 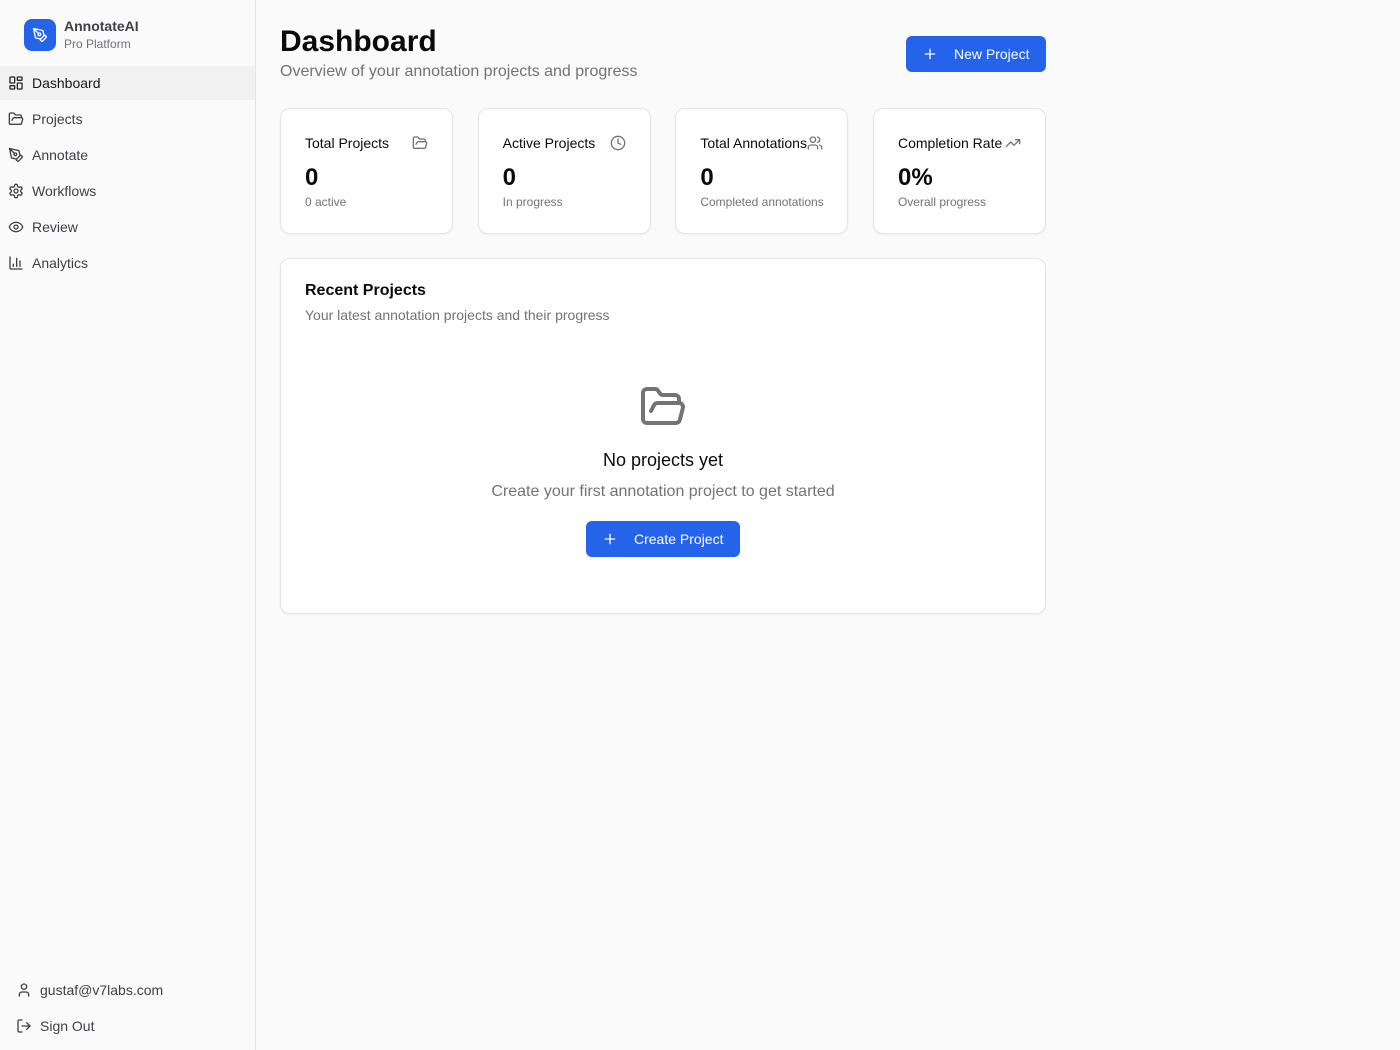 What do you see at coordinates (815, 143) in the screenshot?
I see `users-icon` at bounding box center [815, 143].